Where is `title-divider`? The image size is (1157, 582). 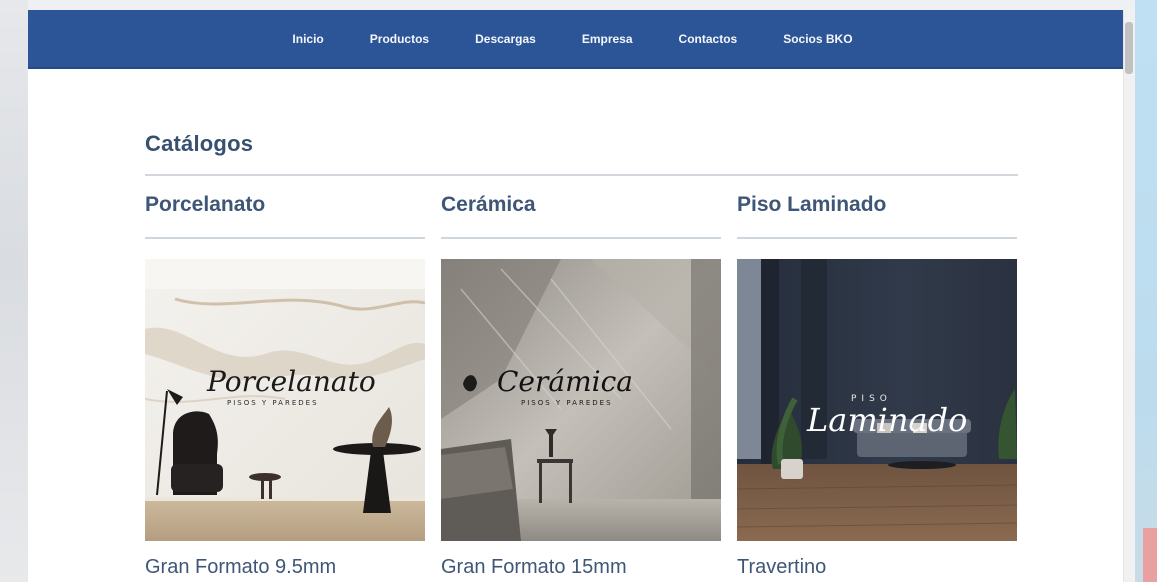 title-divider is located at coordinates (581, 175).